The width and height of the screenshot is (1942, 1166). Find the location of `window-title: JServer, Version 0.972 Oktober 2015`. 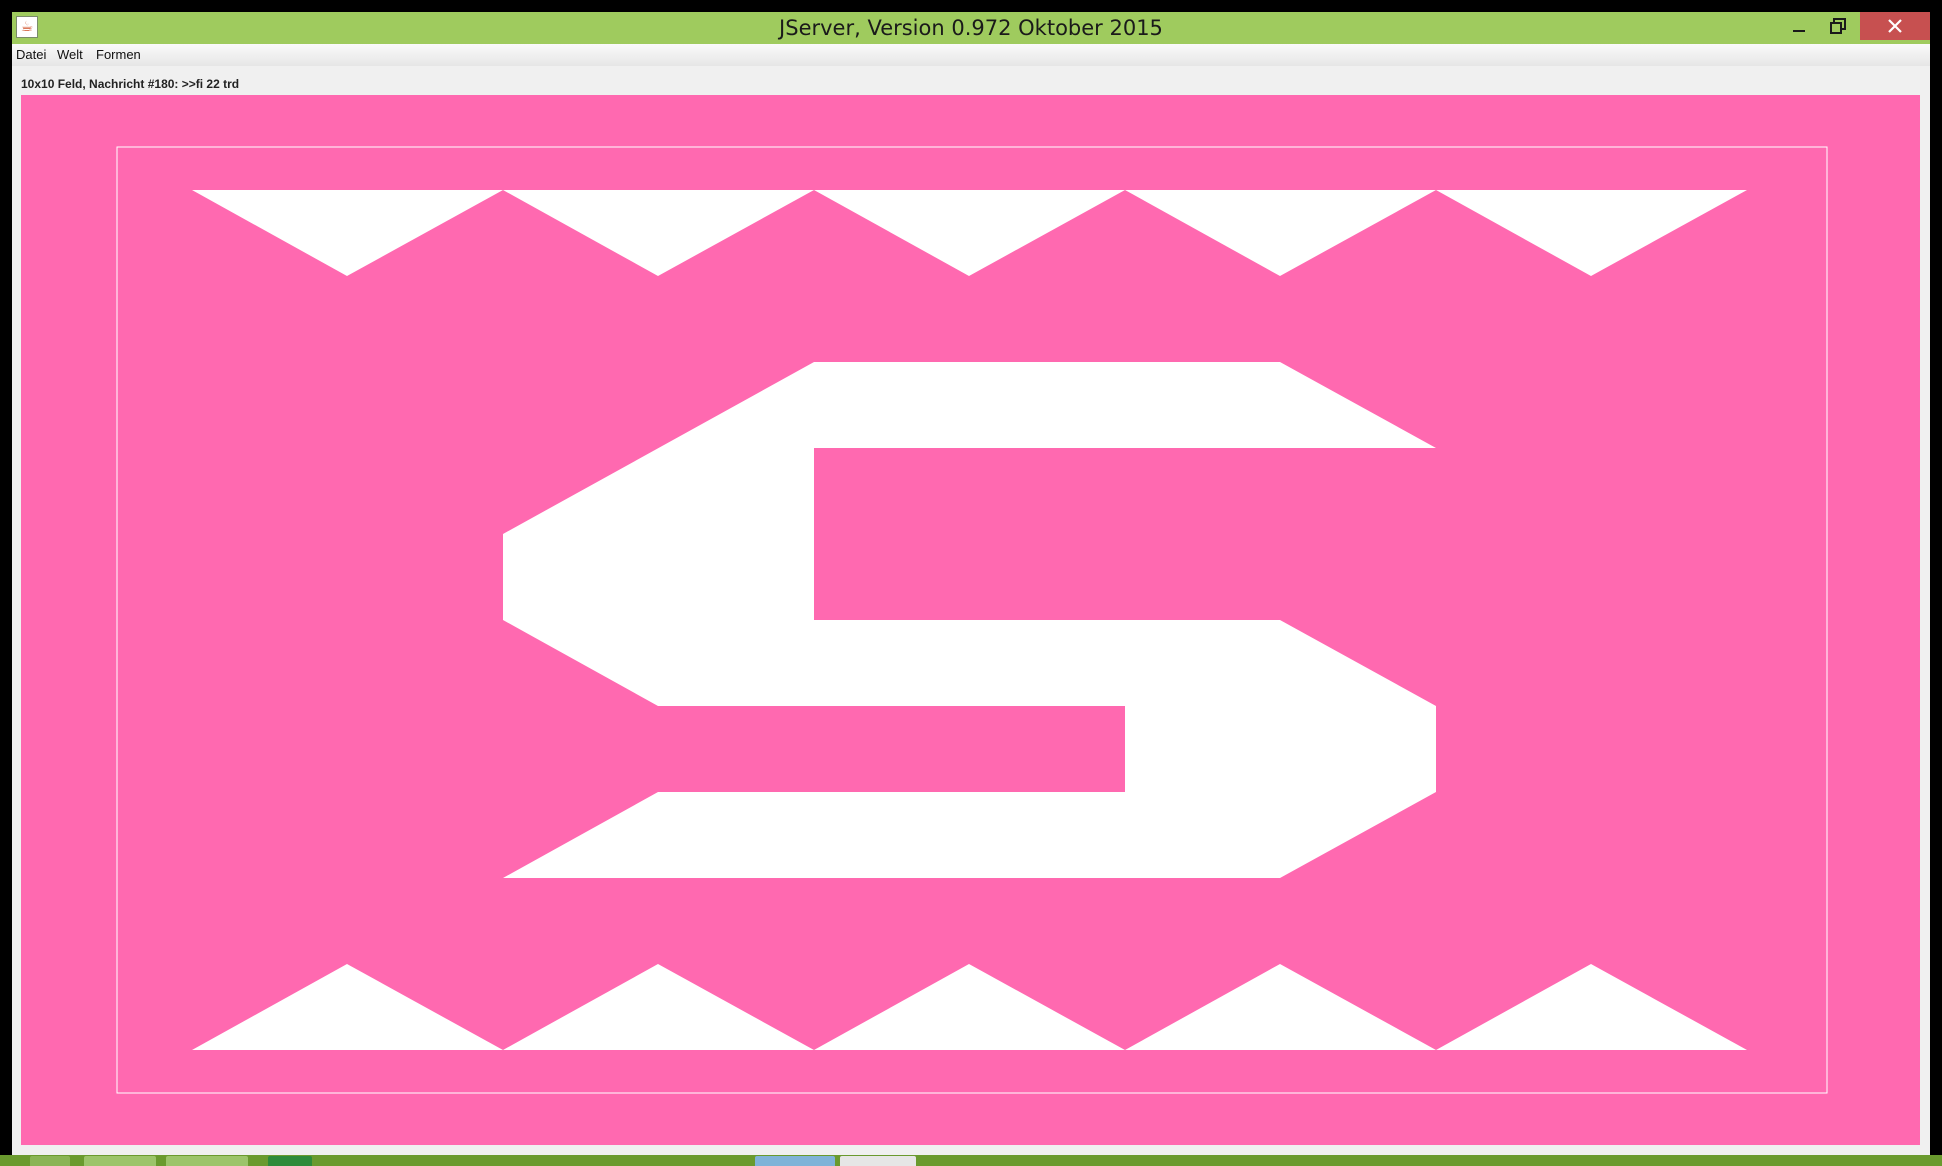

window-title: JServer, Version 0.972 Oktober 2015 is located at coordinates (971, 28).